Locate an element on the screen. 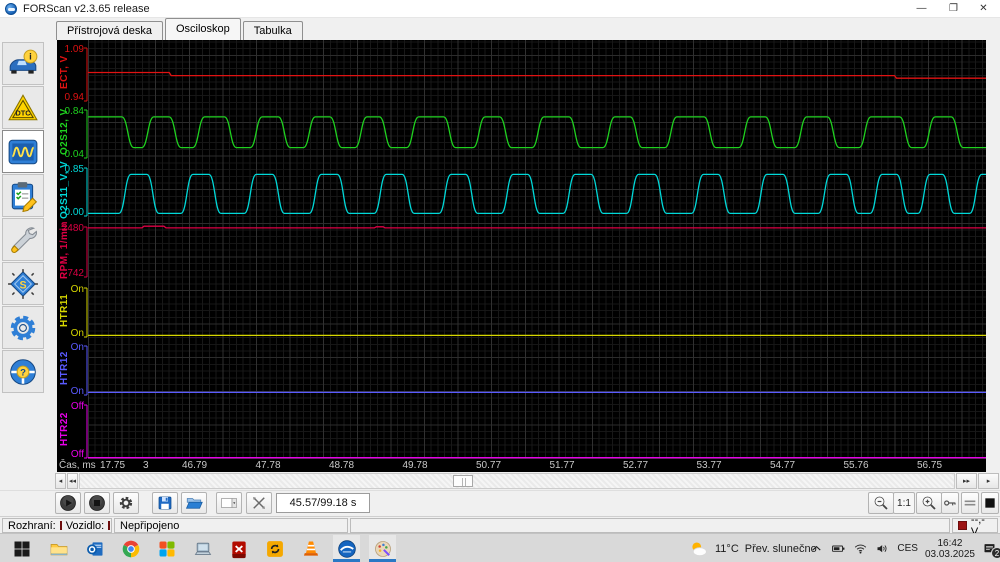 The height and width of the screenshot is (562, 1000). notification-center: 2 is located at coordinates (991, 550).